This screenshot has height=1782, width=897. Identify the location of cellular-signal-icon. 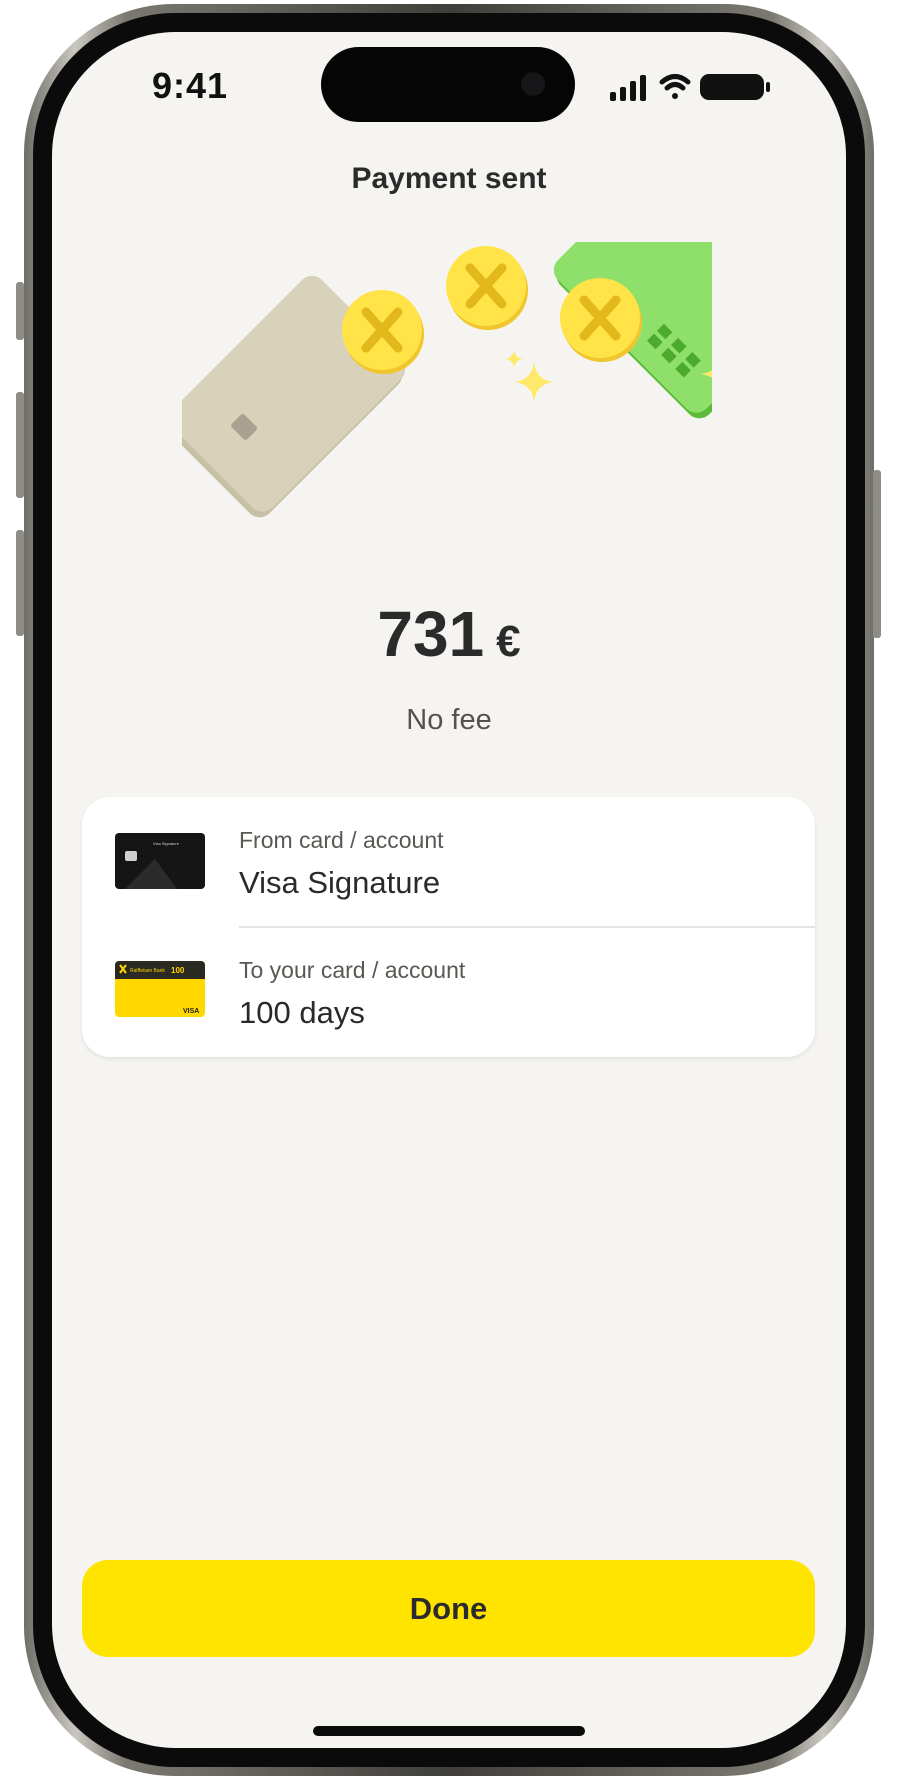
(628, 88).